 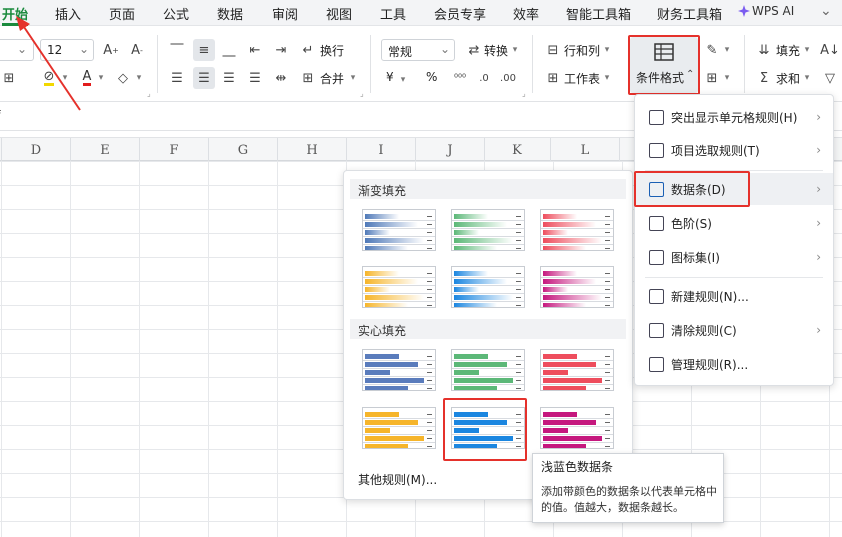 I want to click on thousands-separator-icon: ⁰⁰⁰, so click(x=460, y=78).